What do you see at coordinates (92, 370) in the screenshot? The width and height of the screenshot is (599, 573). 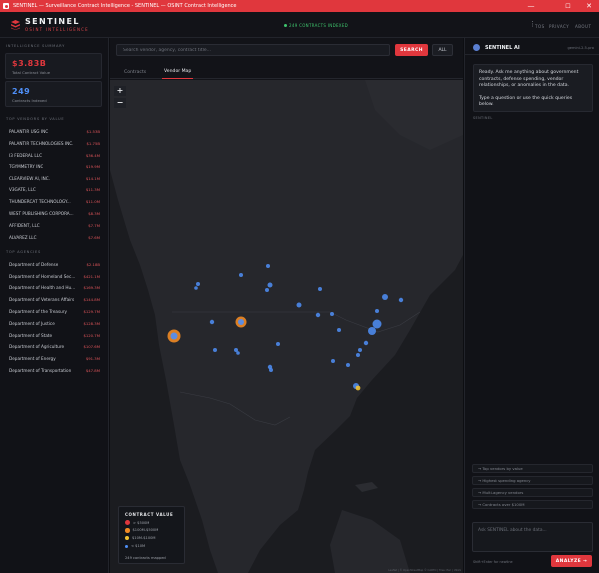 I see `agency-amount: $47.8M` at bounding box center [92, 370].